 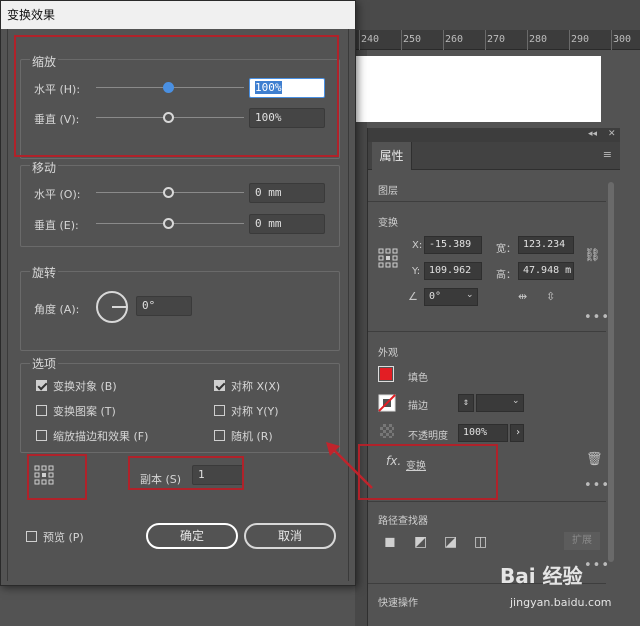 I want to click on scale-vertical-slider-knob, so click(x=168, y=117).